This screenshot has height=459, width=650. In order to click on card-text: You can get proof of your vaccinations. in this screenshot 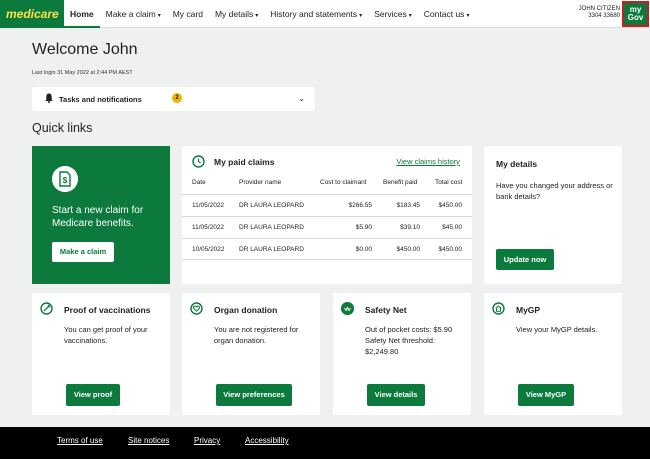, I will do `click(106, 335)`.